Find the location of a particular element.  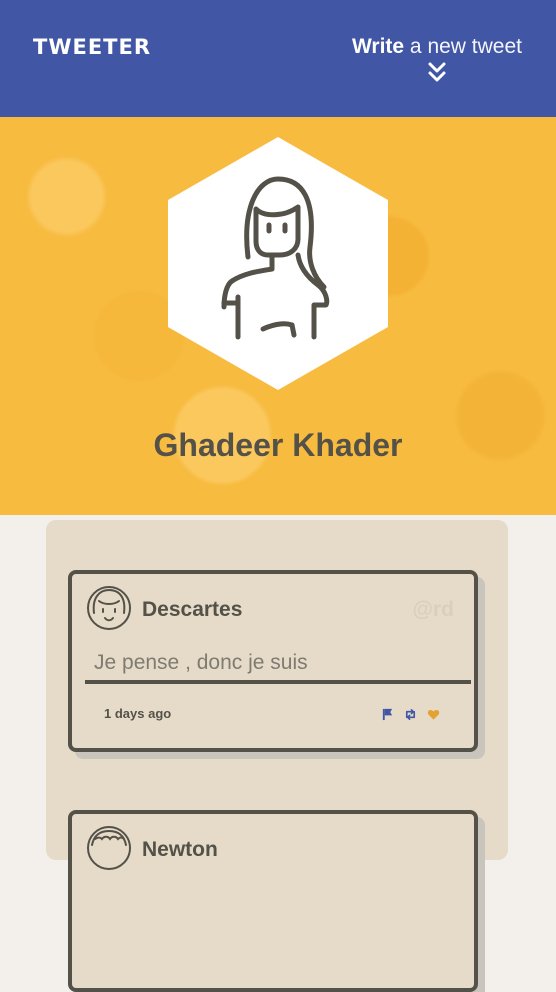

retweet-icon is located at coordinates (410, 714).